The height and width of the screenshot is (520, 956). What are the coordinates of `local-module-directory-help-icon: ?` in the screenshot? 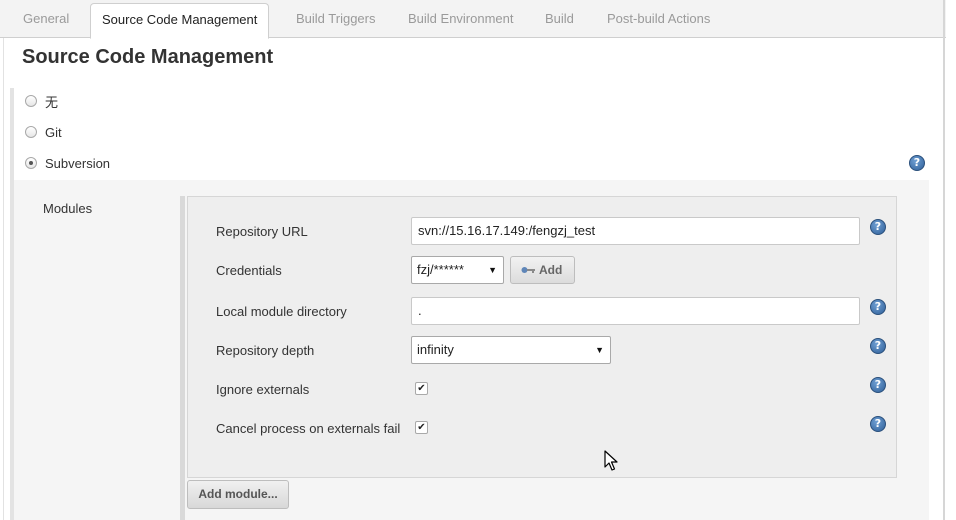 It's located at (878, 307).